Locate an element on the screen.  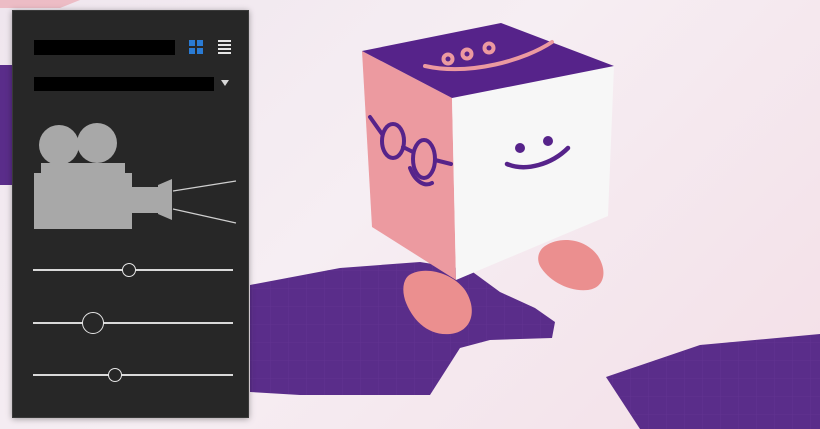
movie-camera-icon is located at coordinates (135, 176).